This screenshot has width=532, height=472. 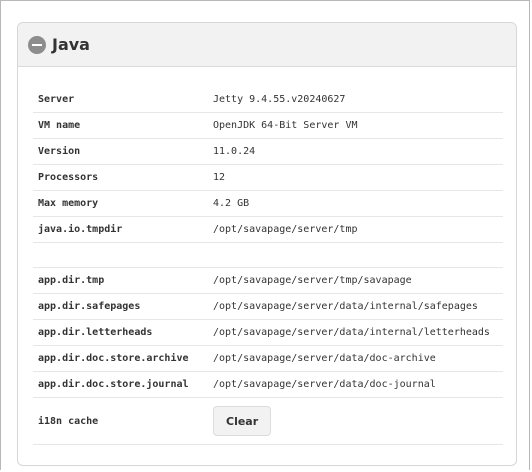 I want to click on table-row: Server Jetty 9.4.55.v20240627, so click(x=268, y=100).